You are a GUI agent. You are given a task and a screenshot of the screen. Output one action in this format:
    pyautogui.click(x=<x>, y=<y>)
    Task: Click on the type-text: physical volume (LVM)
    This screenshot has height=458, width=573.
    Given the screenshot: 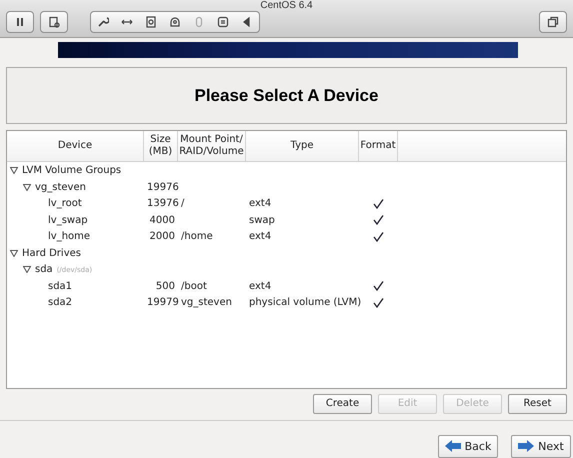 What is the action you would take?
    pyautogui.click(x=305, y=302)
    